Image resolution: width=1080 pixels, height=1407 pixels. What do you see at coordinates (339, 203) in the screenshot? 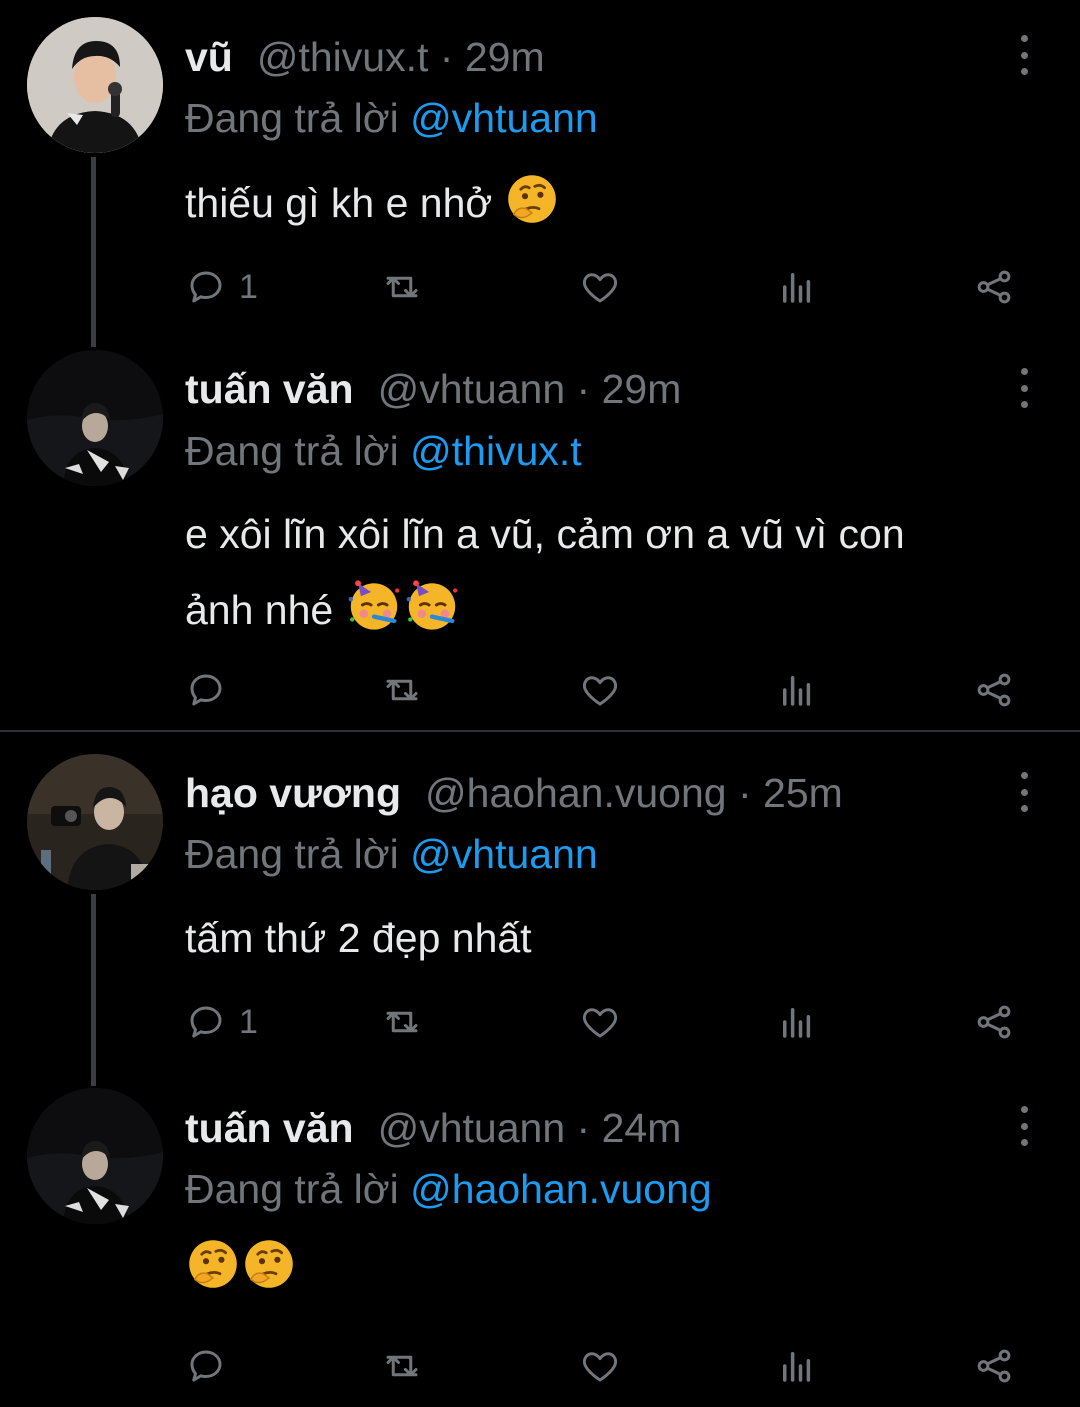
I see `tweet-text-content: thiếu gì kh e nhở` at bounding box center [339, 203].